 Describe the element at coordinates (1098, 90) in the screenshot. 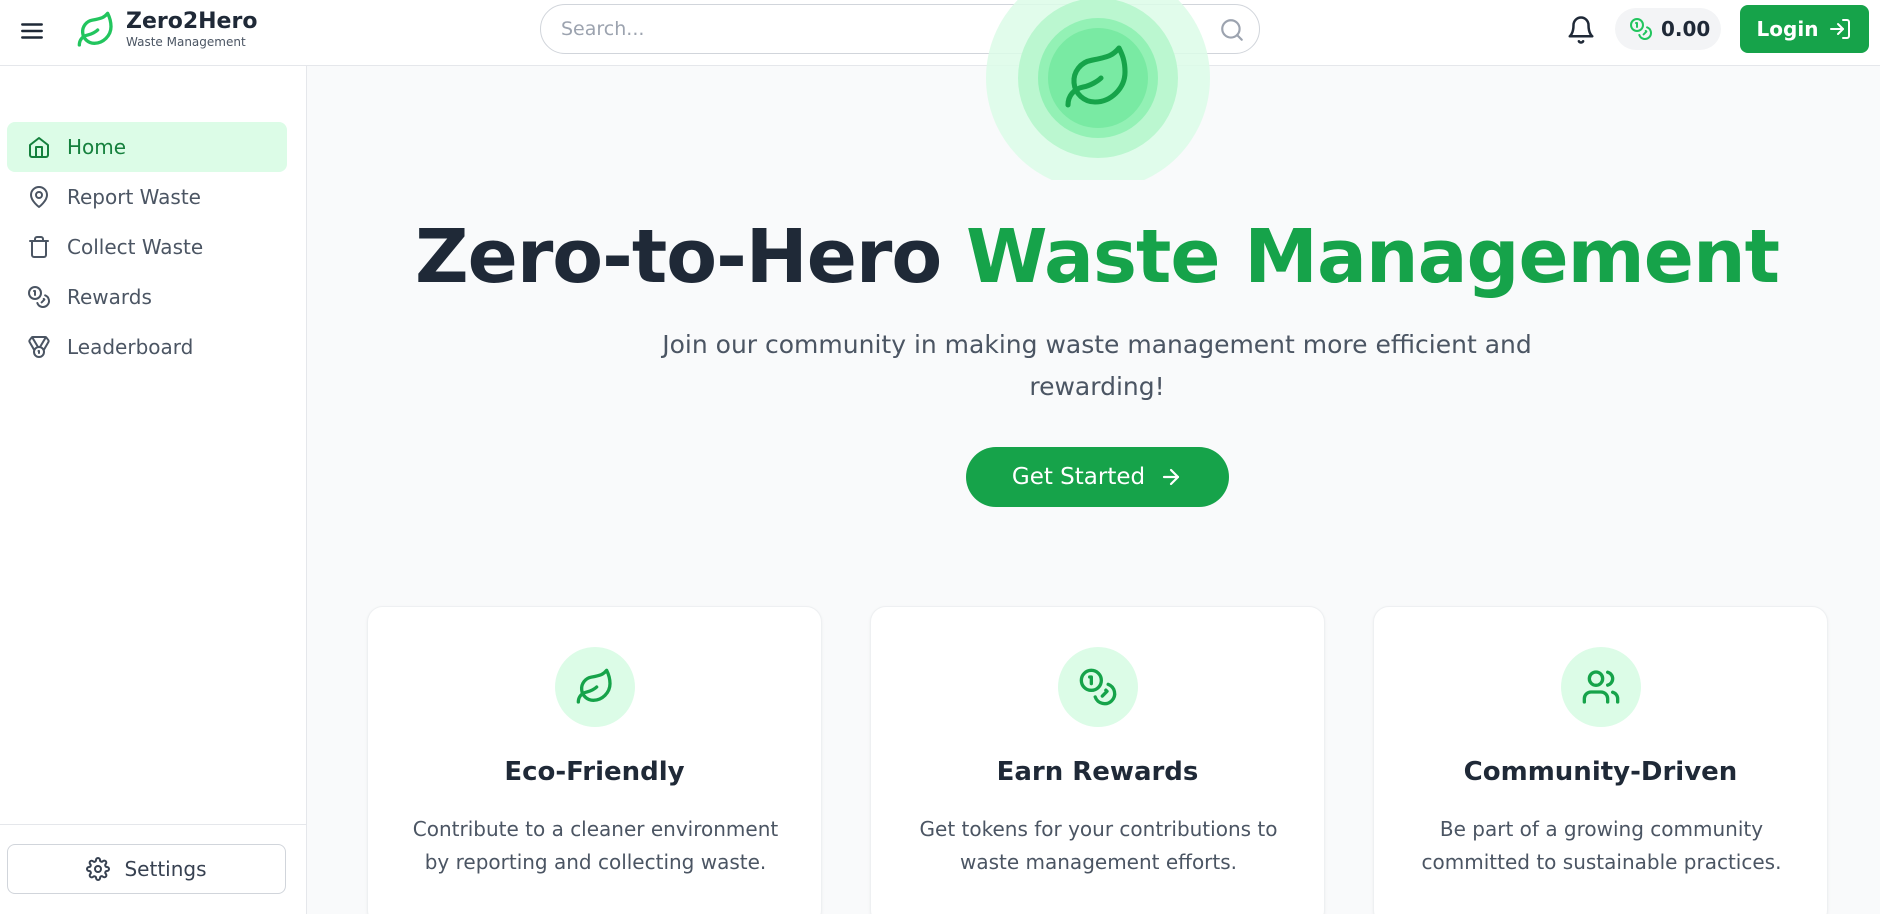

I see `hero-leaf-icon` at that location.